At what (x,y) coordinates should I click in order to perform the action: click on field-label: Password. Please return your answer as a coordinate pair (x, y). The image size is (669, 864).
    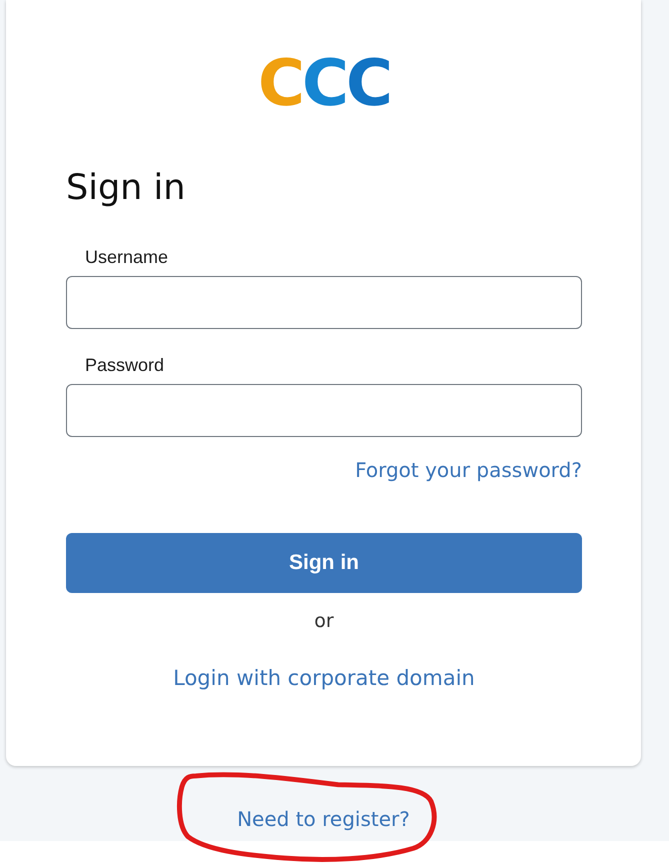
    Looking at the image, I should click on (124, 365).